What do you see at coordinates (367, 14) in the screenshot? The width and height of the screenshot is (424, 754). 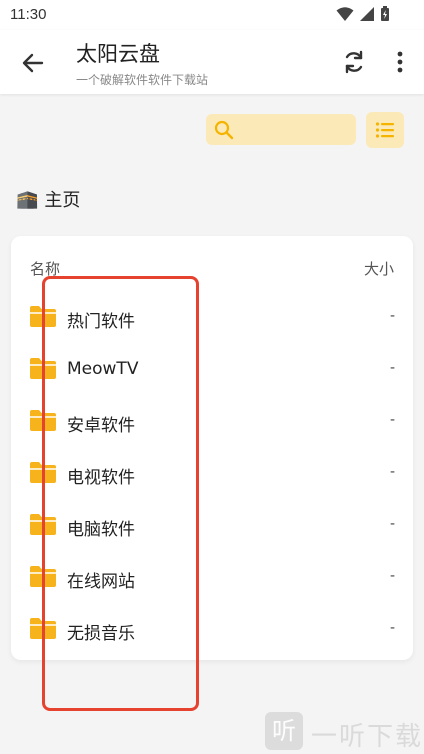 I see `signal-icon` at bounding box center [367, 14].